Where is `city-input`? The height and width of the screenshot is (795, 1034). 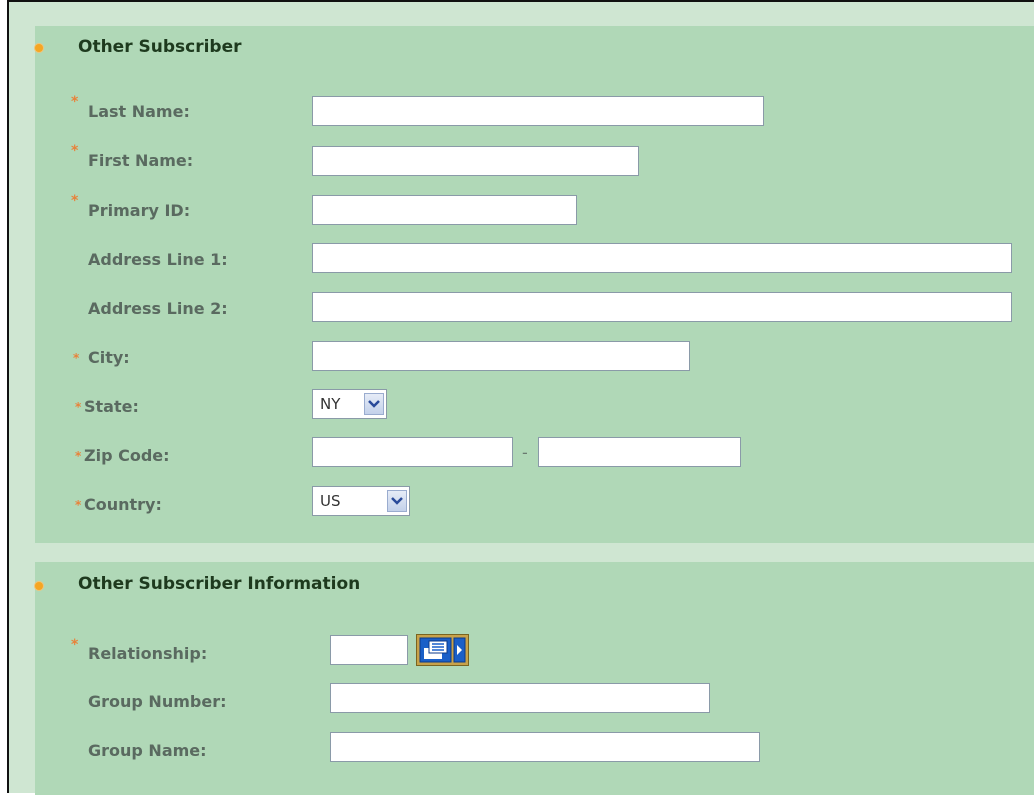
city-input is located at coordinates (501, 356).